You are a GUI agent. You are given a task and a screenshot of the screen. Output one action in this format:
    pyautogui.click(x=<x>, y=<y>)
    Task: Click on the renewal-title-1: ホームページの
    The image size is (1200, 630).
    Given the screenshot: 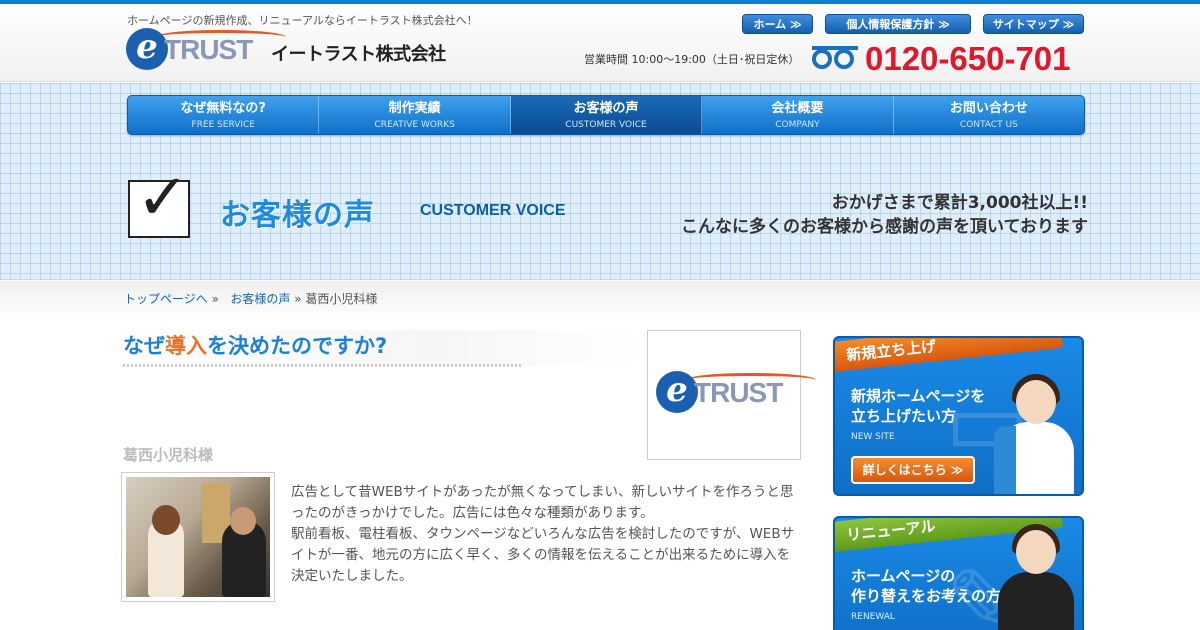 What is the action you would take?
    pyautogui.click(x=903, y=576)
    